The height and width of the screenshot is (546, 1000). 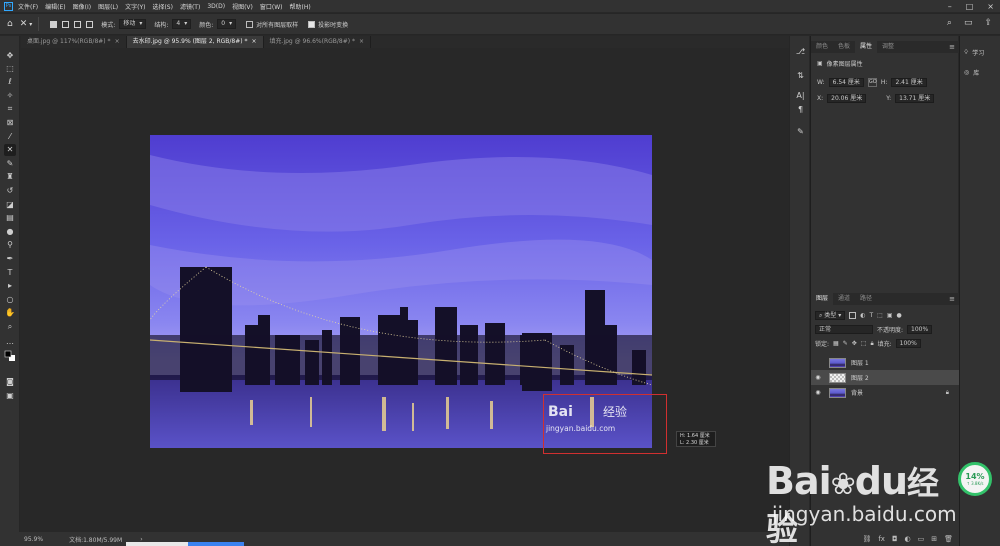 What do you see at coordinates (971, 72) in the screenshot?
I see `library-button: ◎ 库` at bounding box center [971, 72].